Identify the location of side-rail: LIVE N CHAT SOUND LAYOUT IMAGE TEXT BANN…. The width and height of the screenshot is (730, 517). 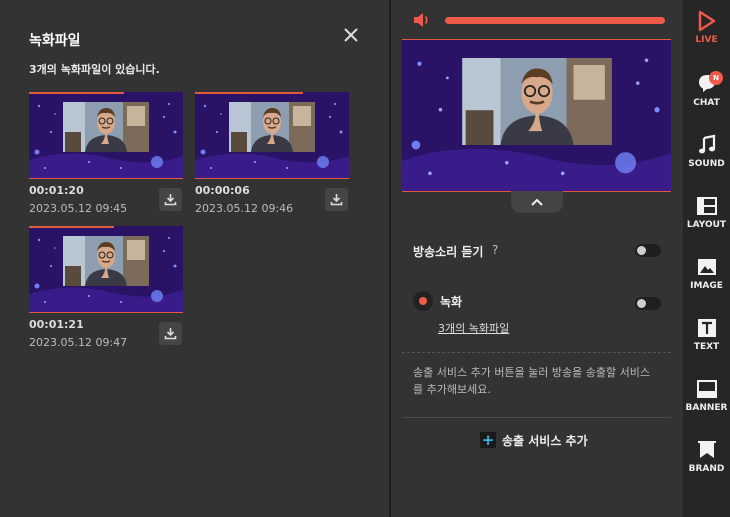
(706, 258).